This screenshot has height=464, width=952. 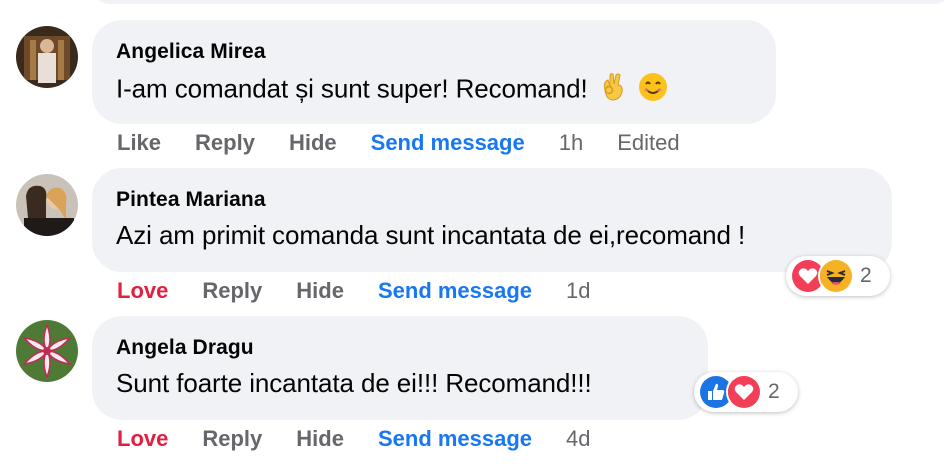 What do you see at coordinates (522, 2) in the screenshot?
I see `previous-comment-bubble` at bounding box center [522, 2].